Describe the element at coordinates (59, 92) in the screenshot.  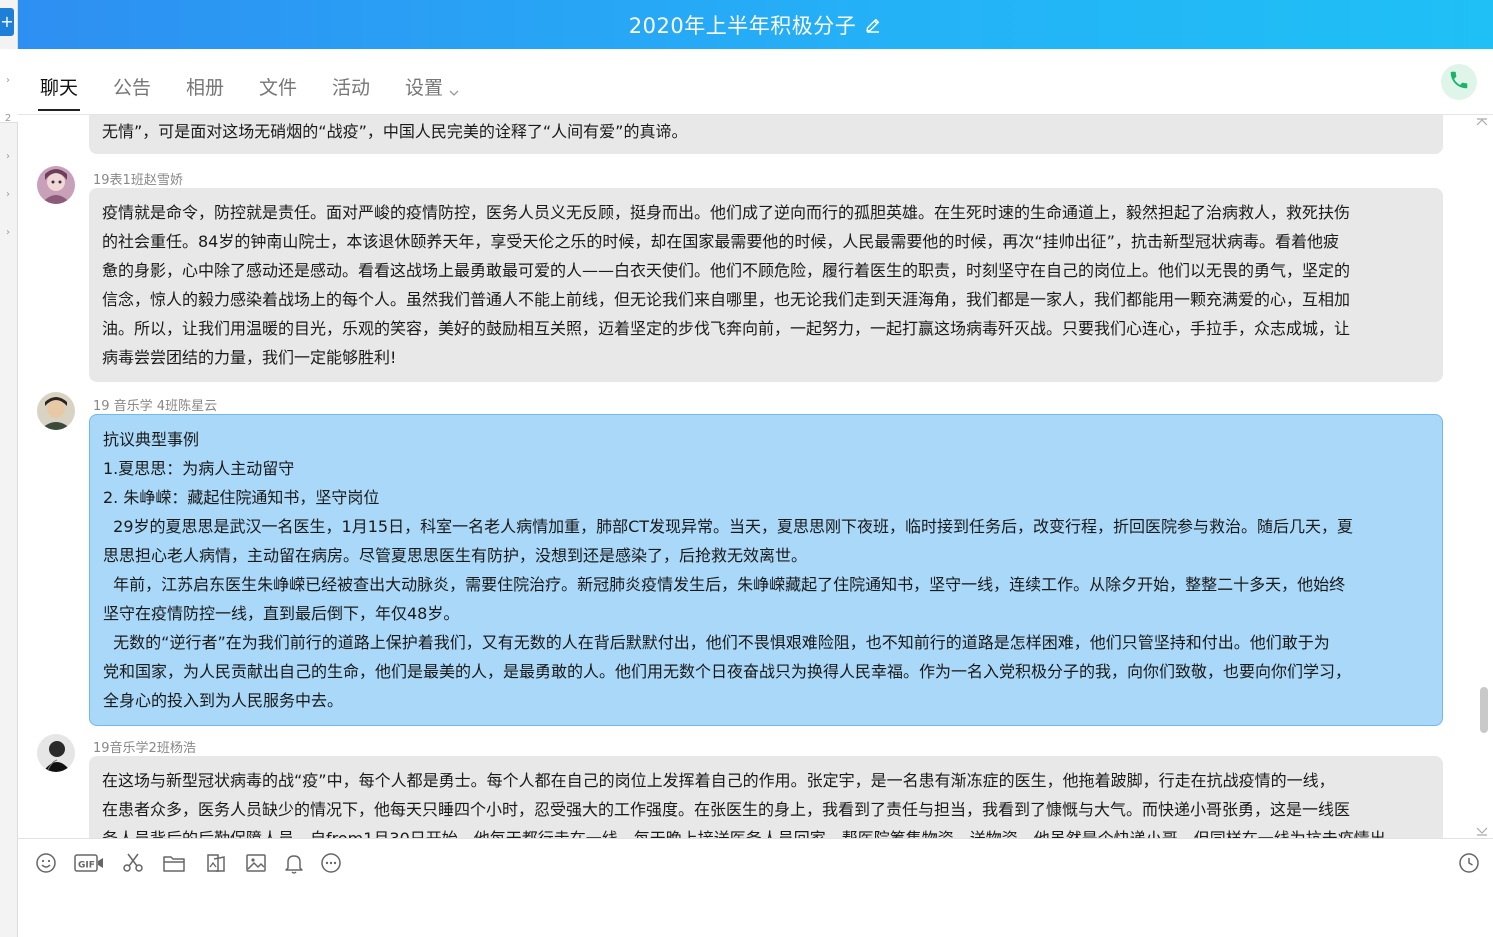
I see `tab-chat: 聊天` at that location.